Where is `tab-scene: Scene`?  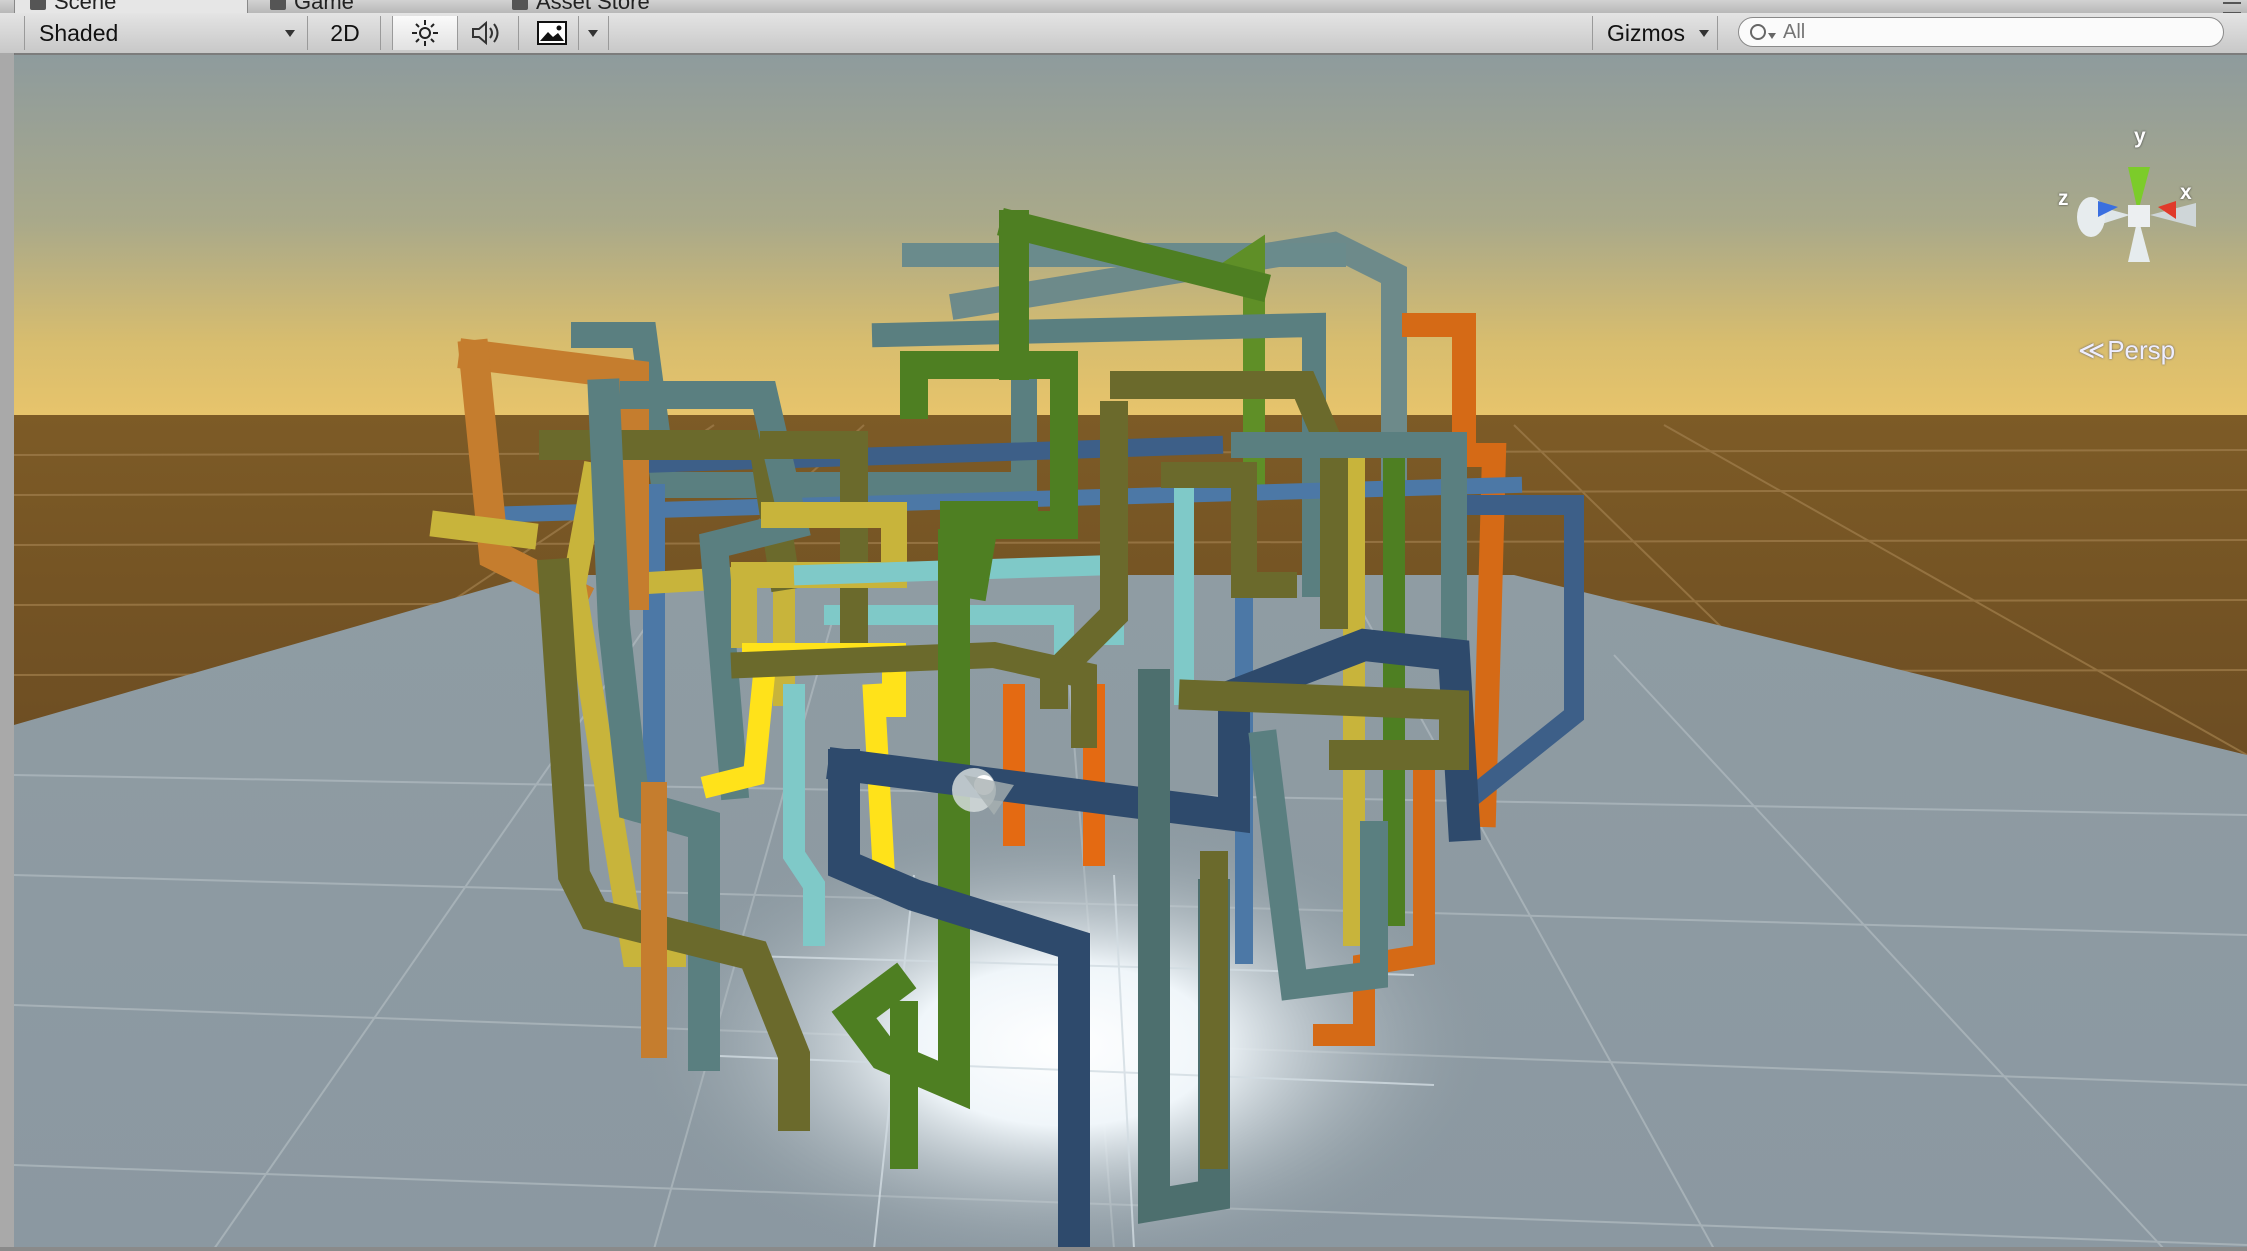
tab-scene: Scene is located at coordinates (73, 7).